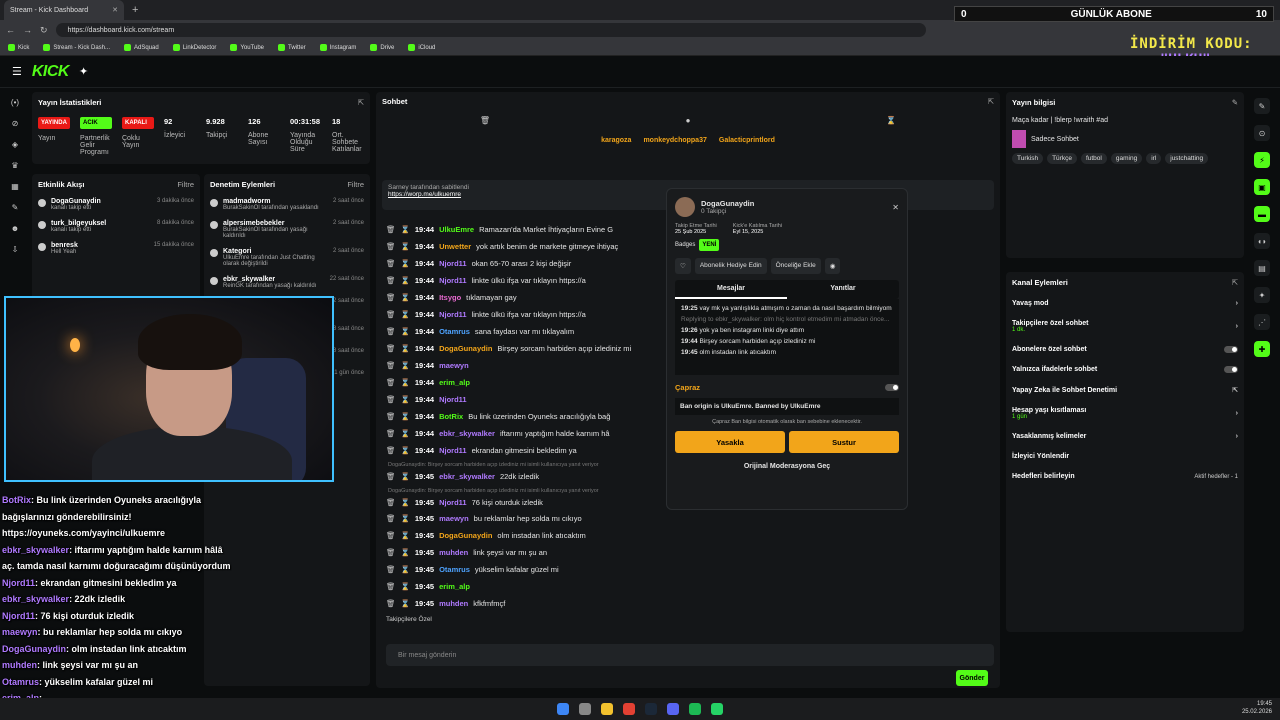 This screenshot has width=1280, height=720. Describe the element at coordinates (64, 10) in the screenshot. I see `browser-tab: Stream - Kick Dashboard ✕` at that location.